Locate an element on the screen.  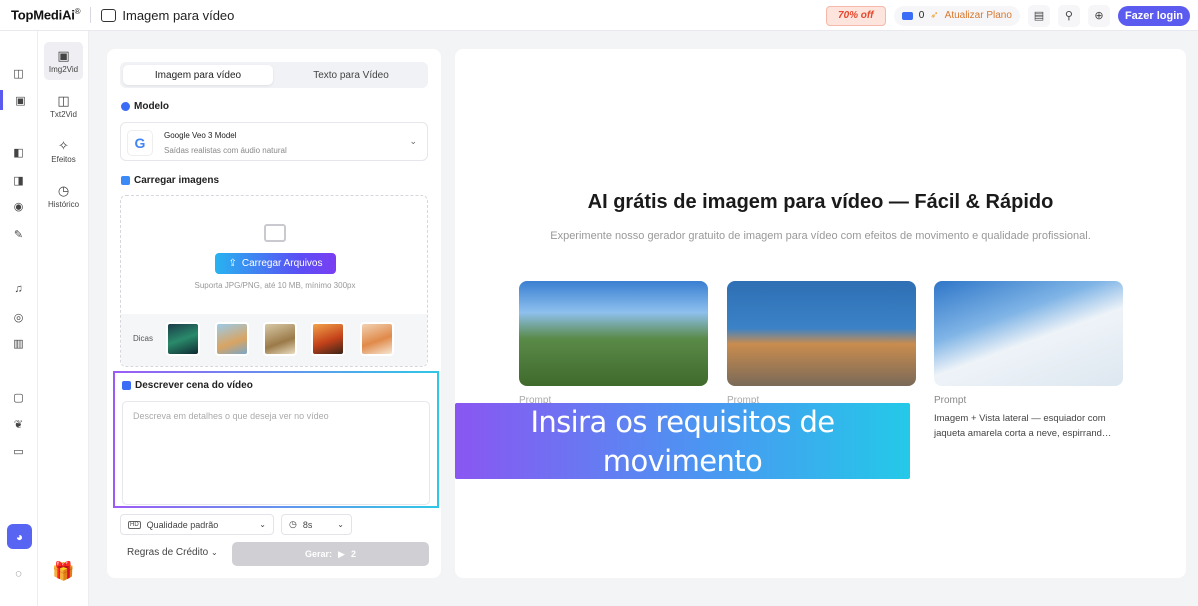
upgrade-link: Atualizar Plano is located at coordinates (978, 15).